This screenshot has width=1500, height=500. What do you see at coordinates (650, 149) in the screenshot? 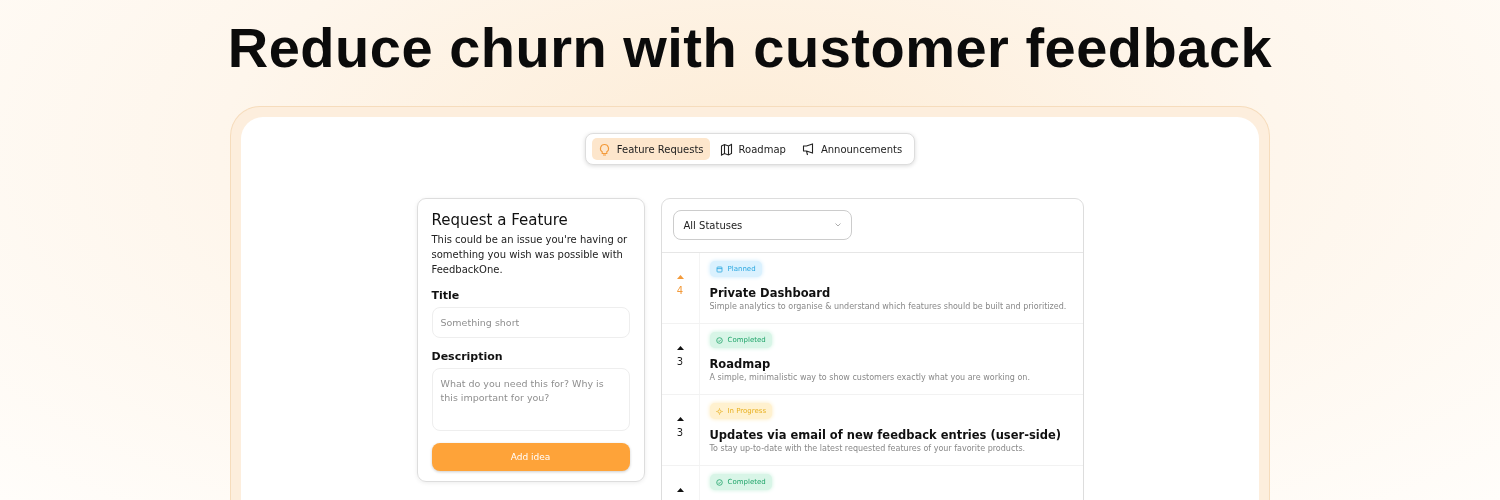
I see `tab: Feature Requests` at bounding box center [650, 149].